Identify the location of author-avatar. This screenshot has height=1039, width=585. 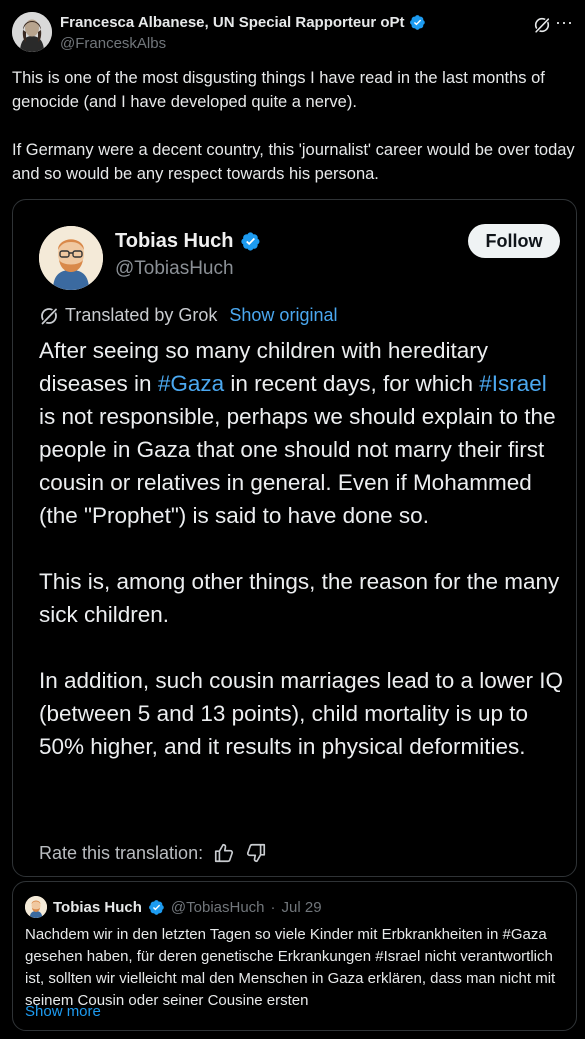
(32, 32).